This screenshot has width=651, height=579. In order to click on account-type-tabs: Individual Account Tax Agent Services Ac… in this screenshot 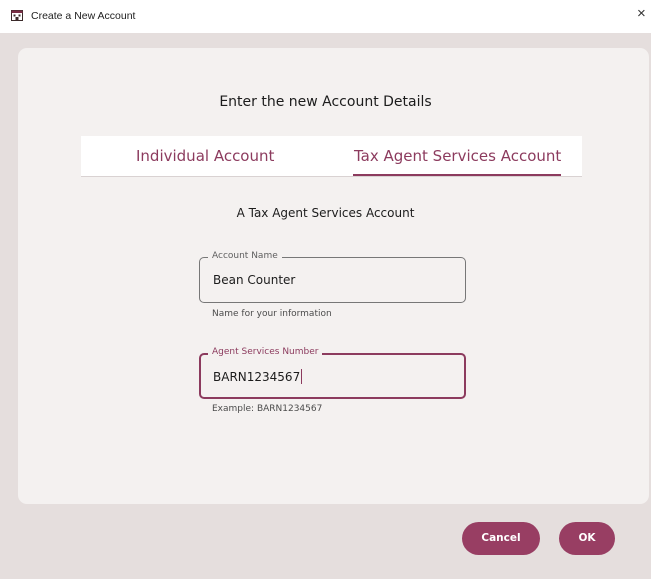, I will do `click(331, 156)`.